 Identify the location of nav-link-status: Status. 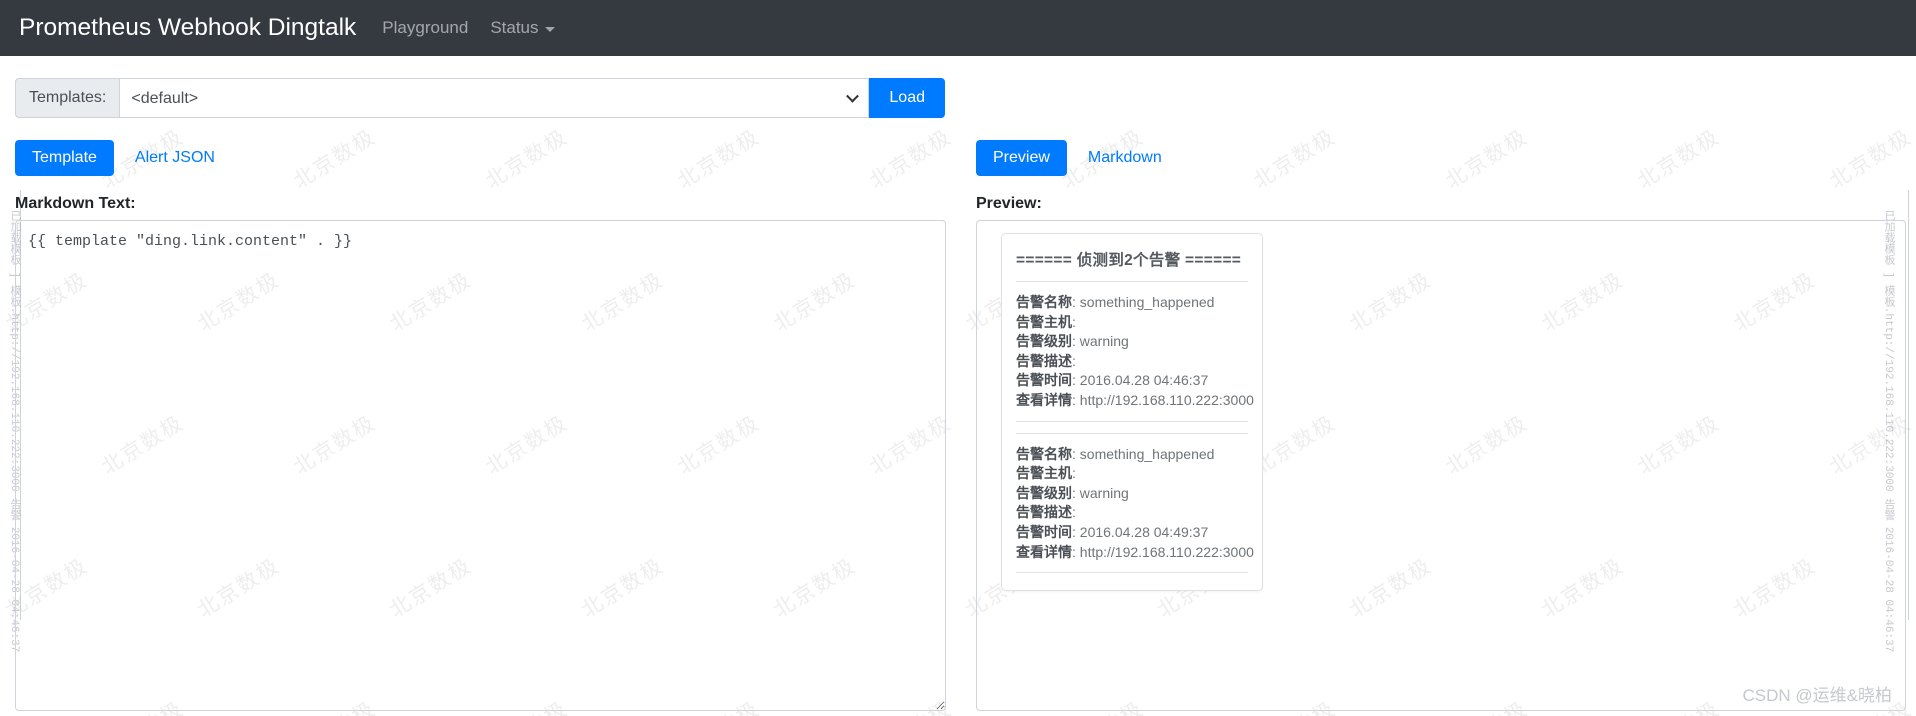
(522, 28).